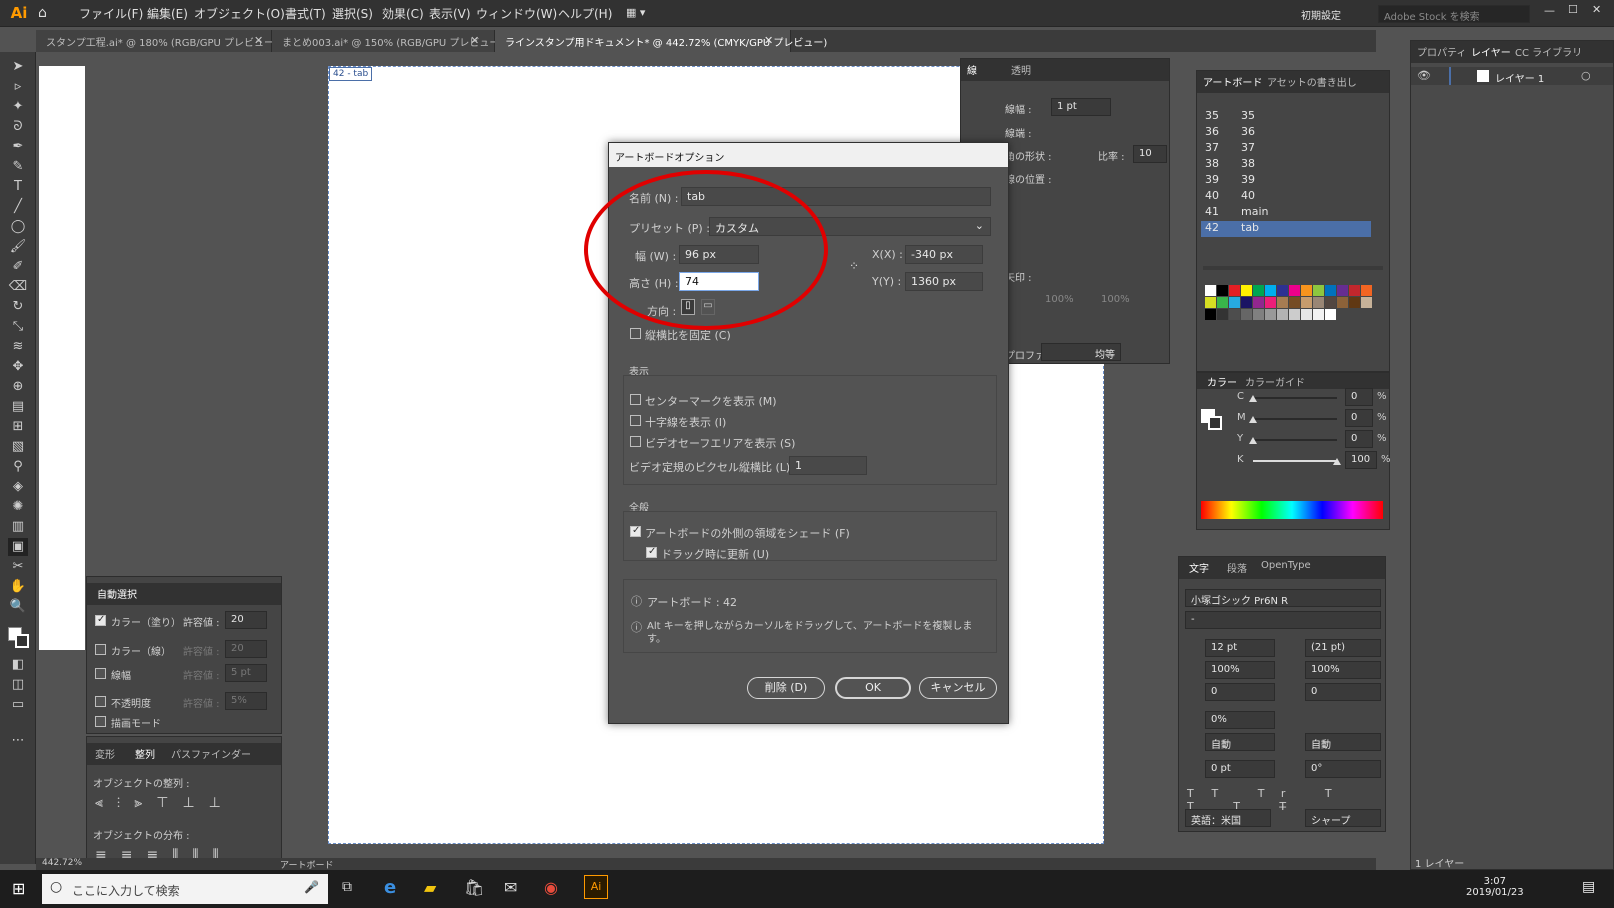 The height and width of the screenshot is (908, 1614). I want to click on language-select: 英語：米国, so click(1228, 818).